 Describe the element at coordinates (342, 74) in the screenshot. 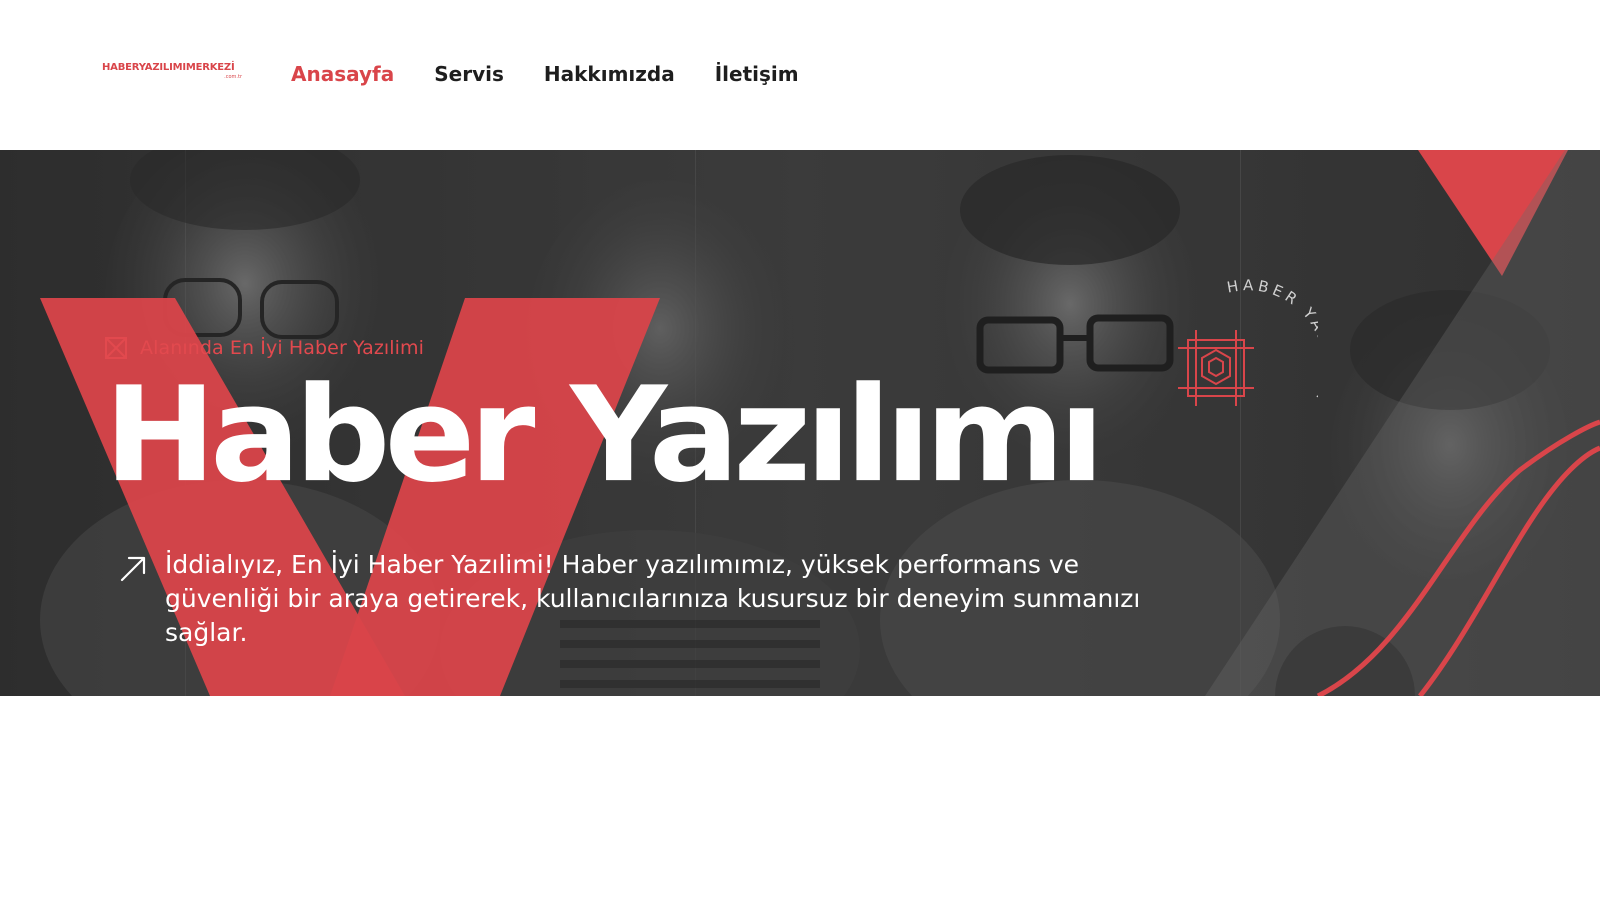

I see `nav-item-anasayfa: Anasayfa` at that location.